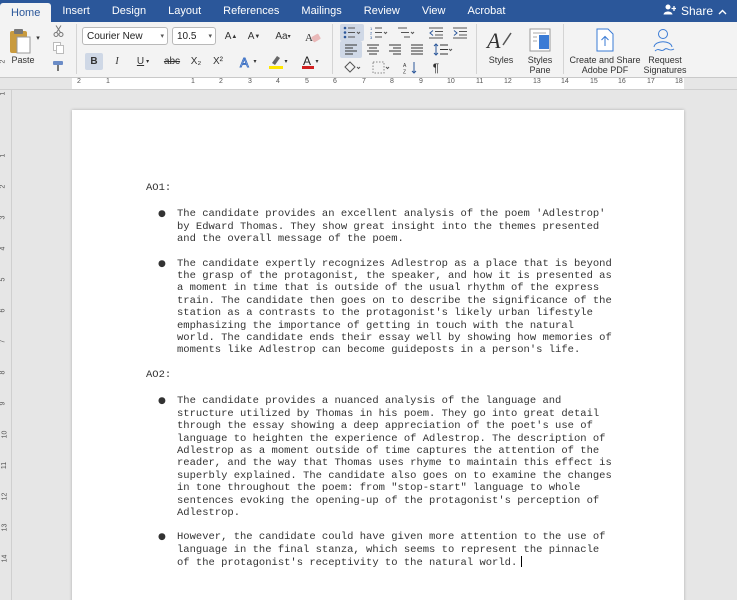 The width and height of the screenshot is (737, 600). I want to click on paste-button, so click(20, 41).